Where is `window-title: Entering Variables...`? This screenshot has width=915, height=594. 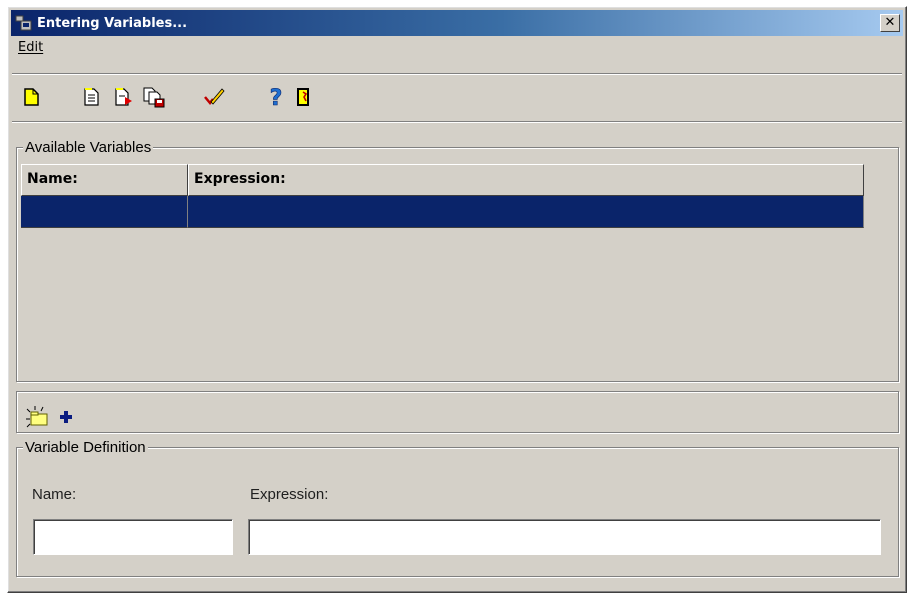
window-title: Entering Variables... is located at coordinates (112, 23).